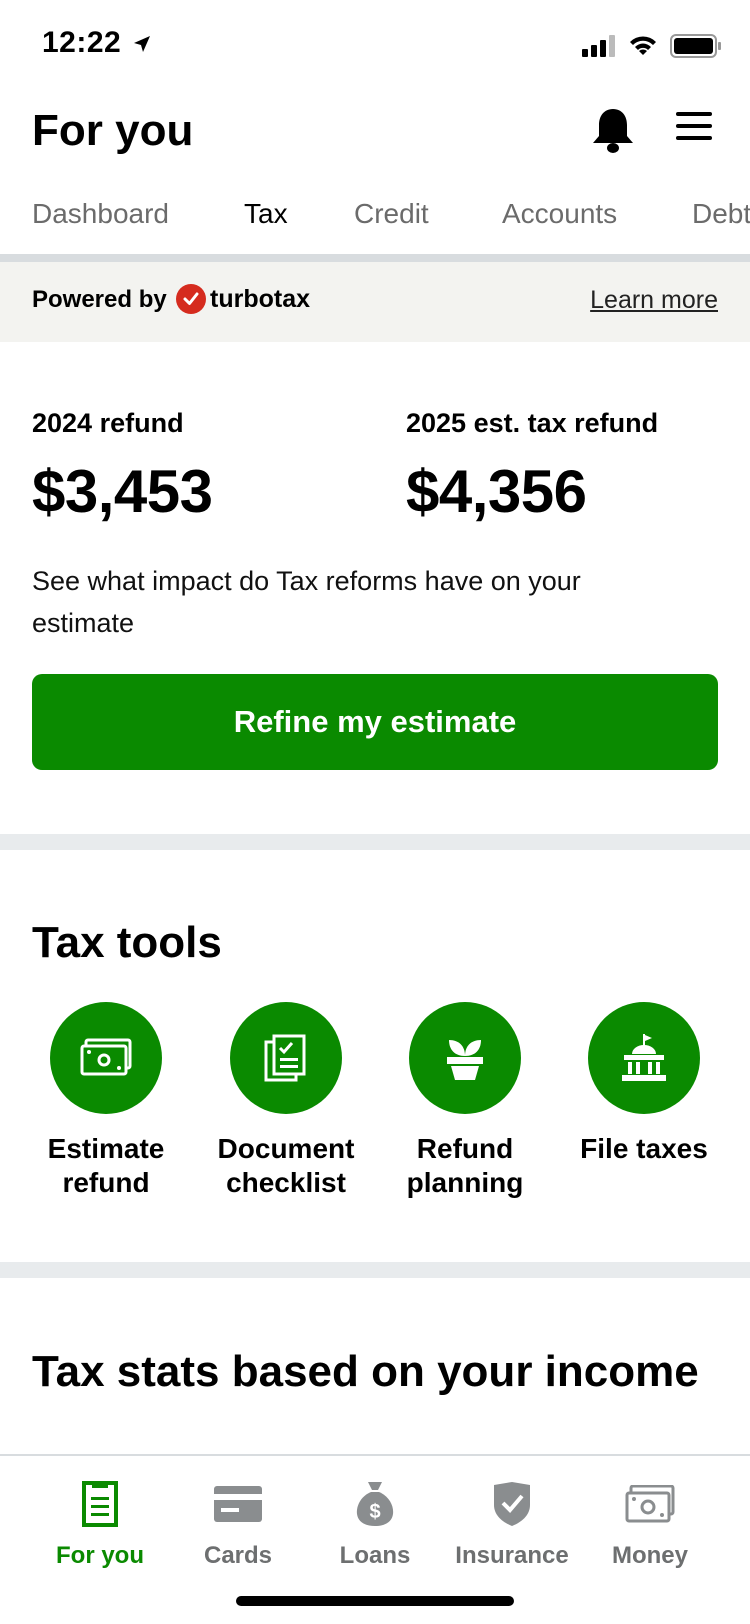  I want to click on tab-debt: Debt, so click(721, 214).